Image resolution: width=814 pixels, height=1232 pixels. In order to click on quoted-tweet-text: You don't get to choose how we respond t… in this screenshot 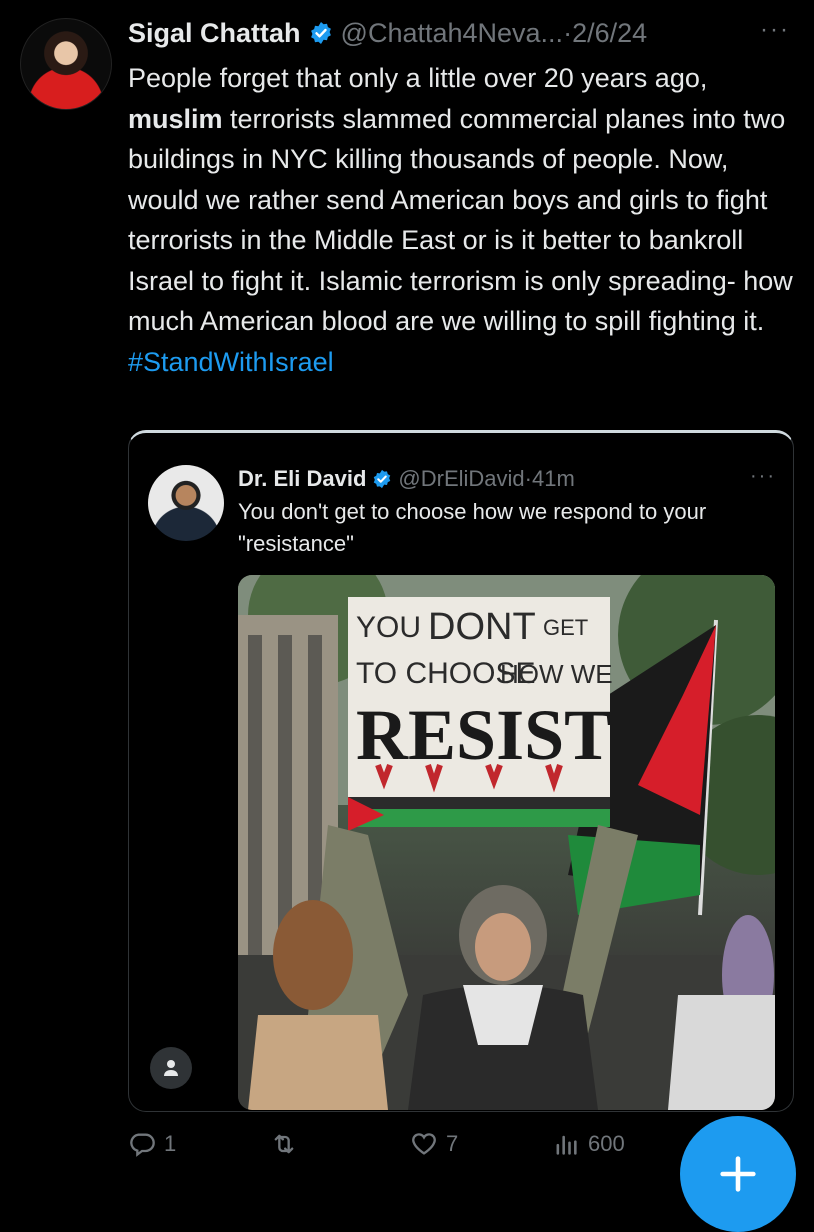, I will do `click(472, 527)`.